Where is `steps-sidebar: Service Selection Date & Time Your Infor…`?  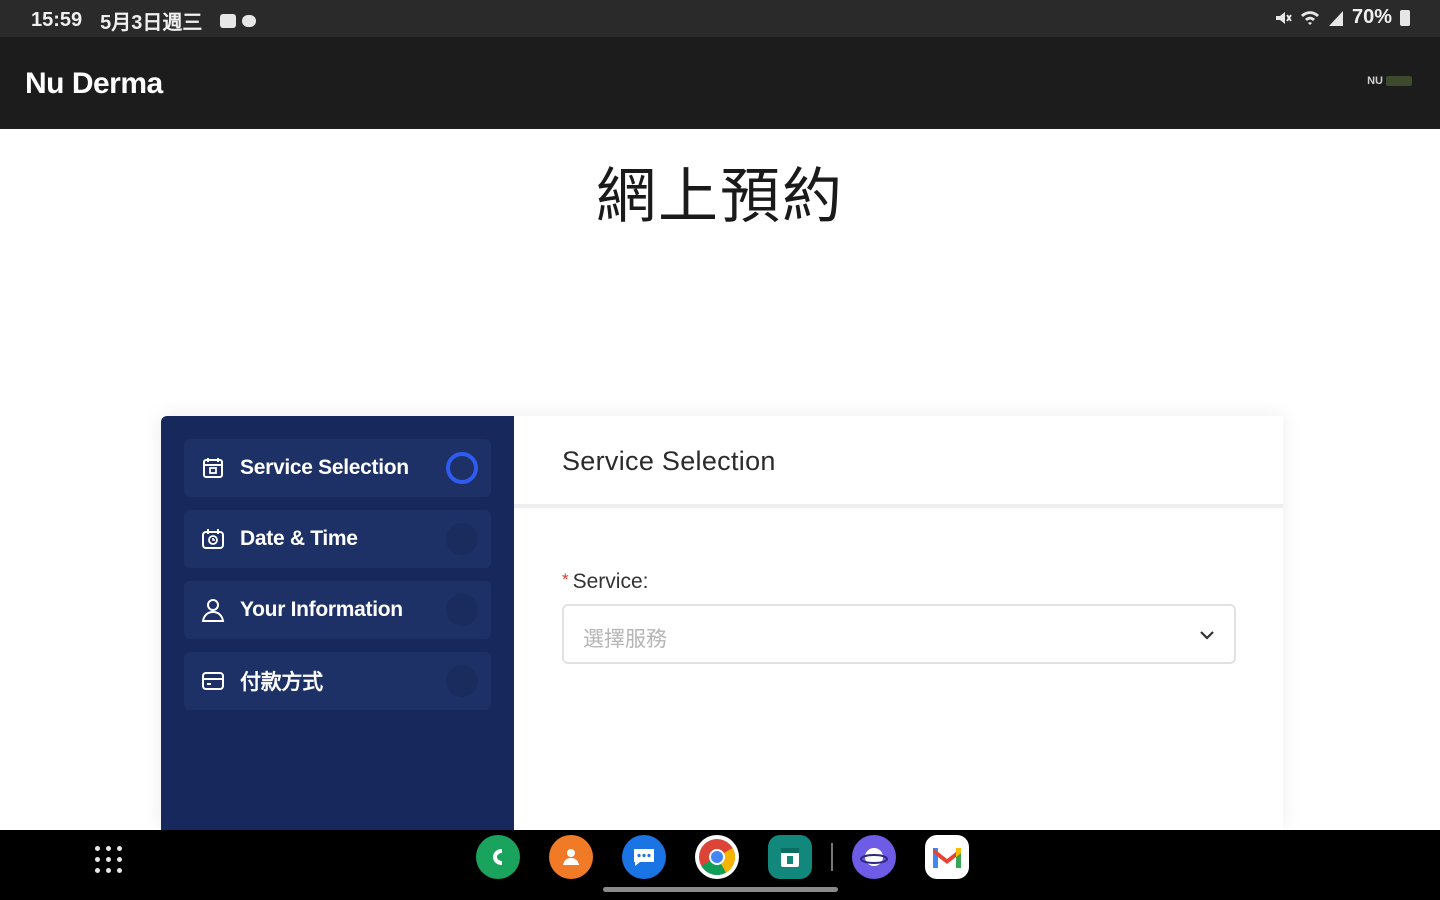
steps-sidebar: Service Selection Date & Time Your Infor… is located at coordinates (337, 623).